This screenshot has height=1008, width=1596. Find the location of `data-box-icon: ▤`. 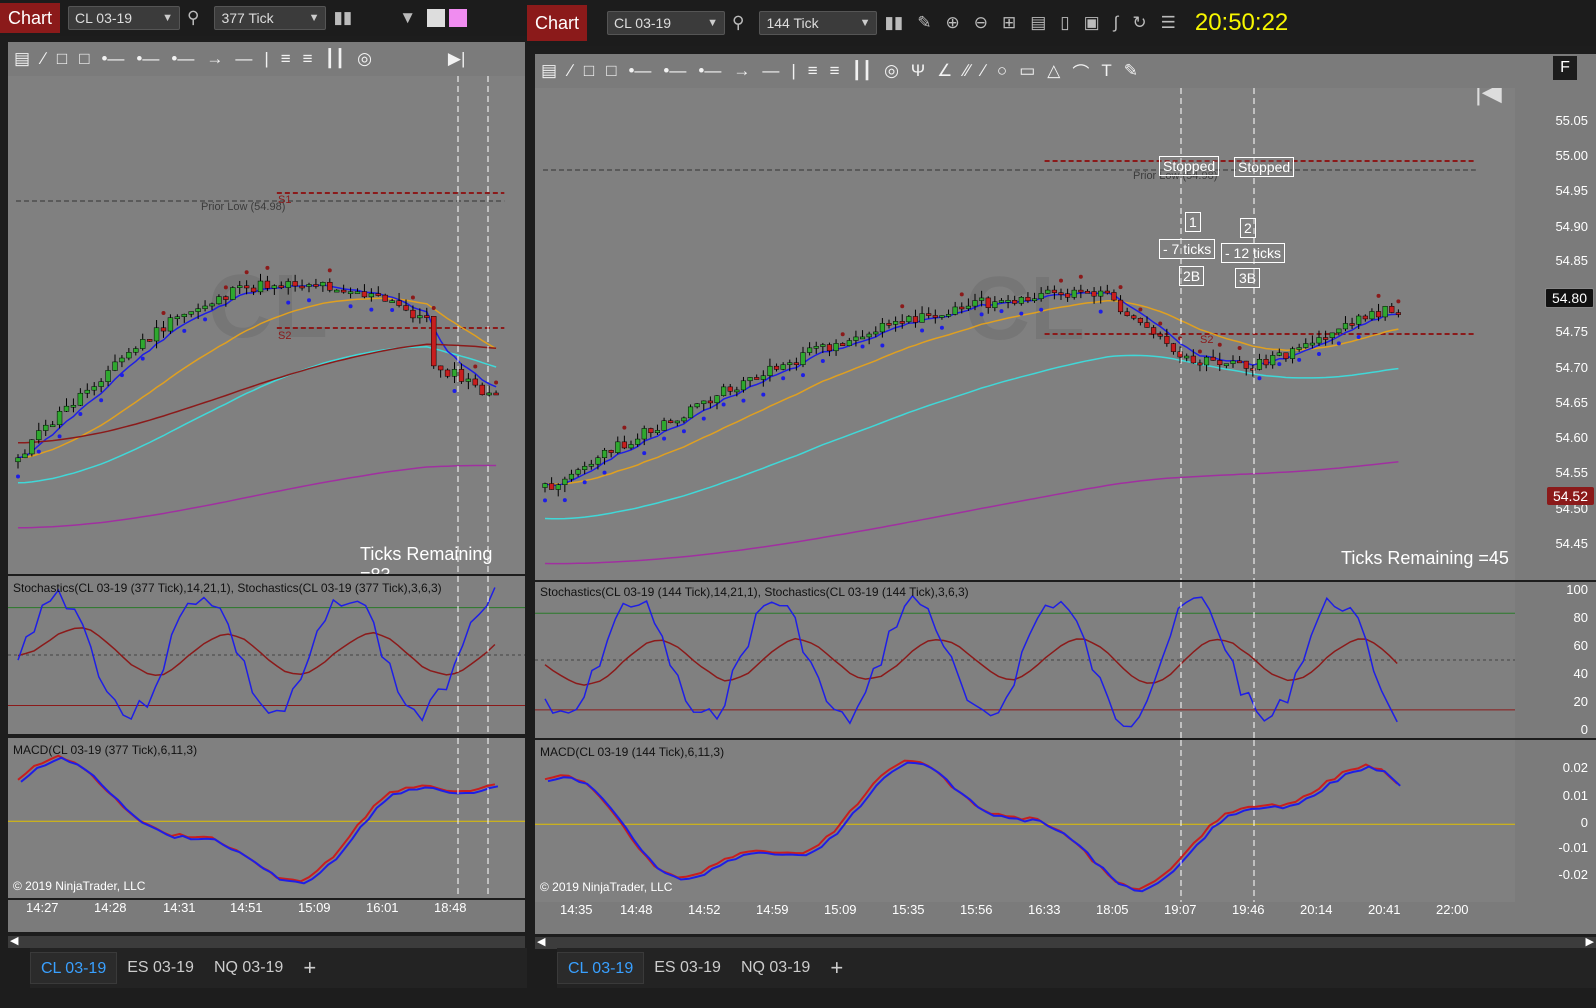

data-box-icon: ▤ is located at coordinates (1038, 23).